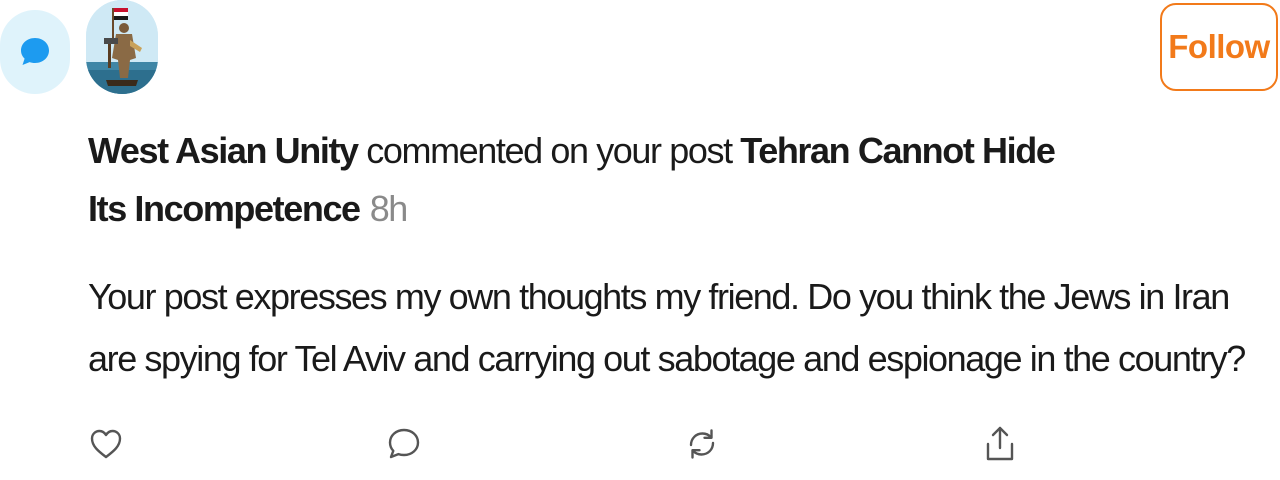 This screenshot has width=1280, height=480. Describe the element at coordinates (1219, 47) in the screenshot. I see `follow-button: Follow` at that location.